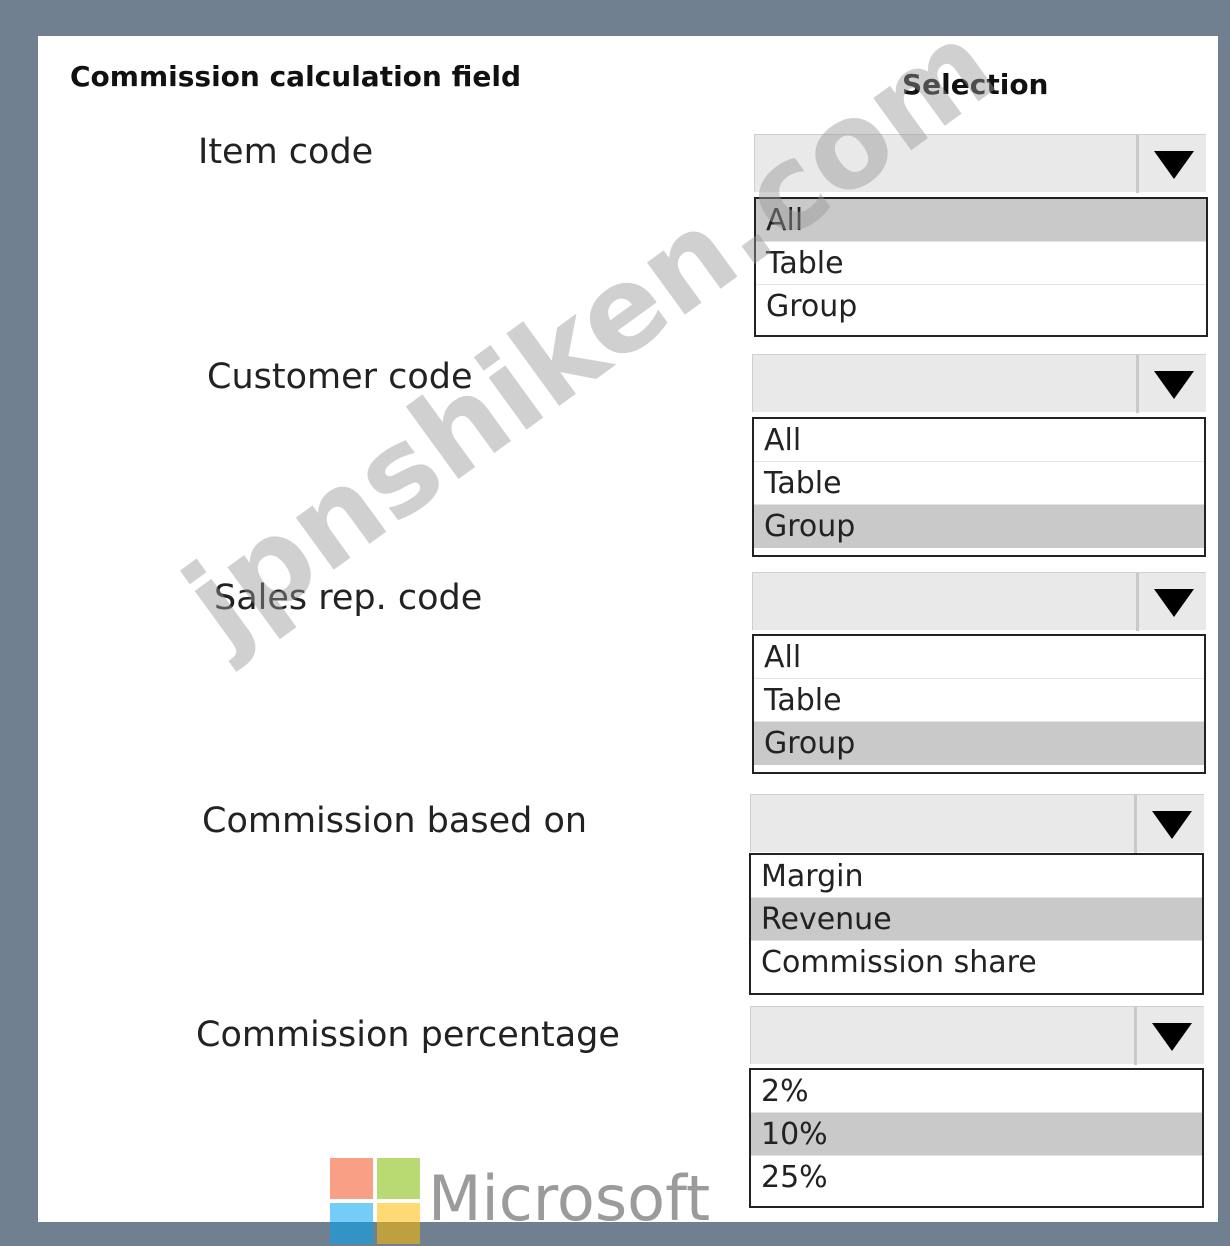 The image size is (1230, 1246). I want to click on option-10-percent: 10%, so click(976, 1134).